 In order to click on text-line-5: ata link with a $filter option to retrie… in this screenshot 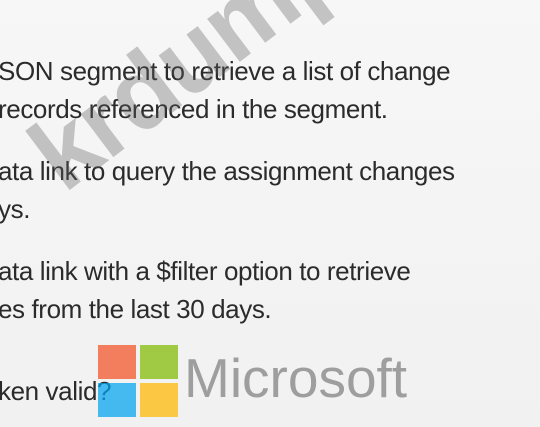, I will do `click(205, 271)`.